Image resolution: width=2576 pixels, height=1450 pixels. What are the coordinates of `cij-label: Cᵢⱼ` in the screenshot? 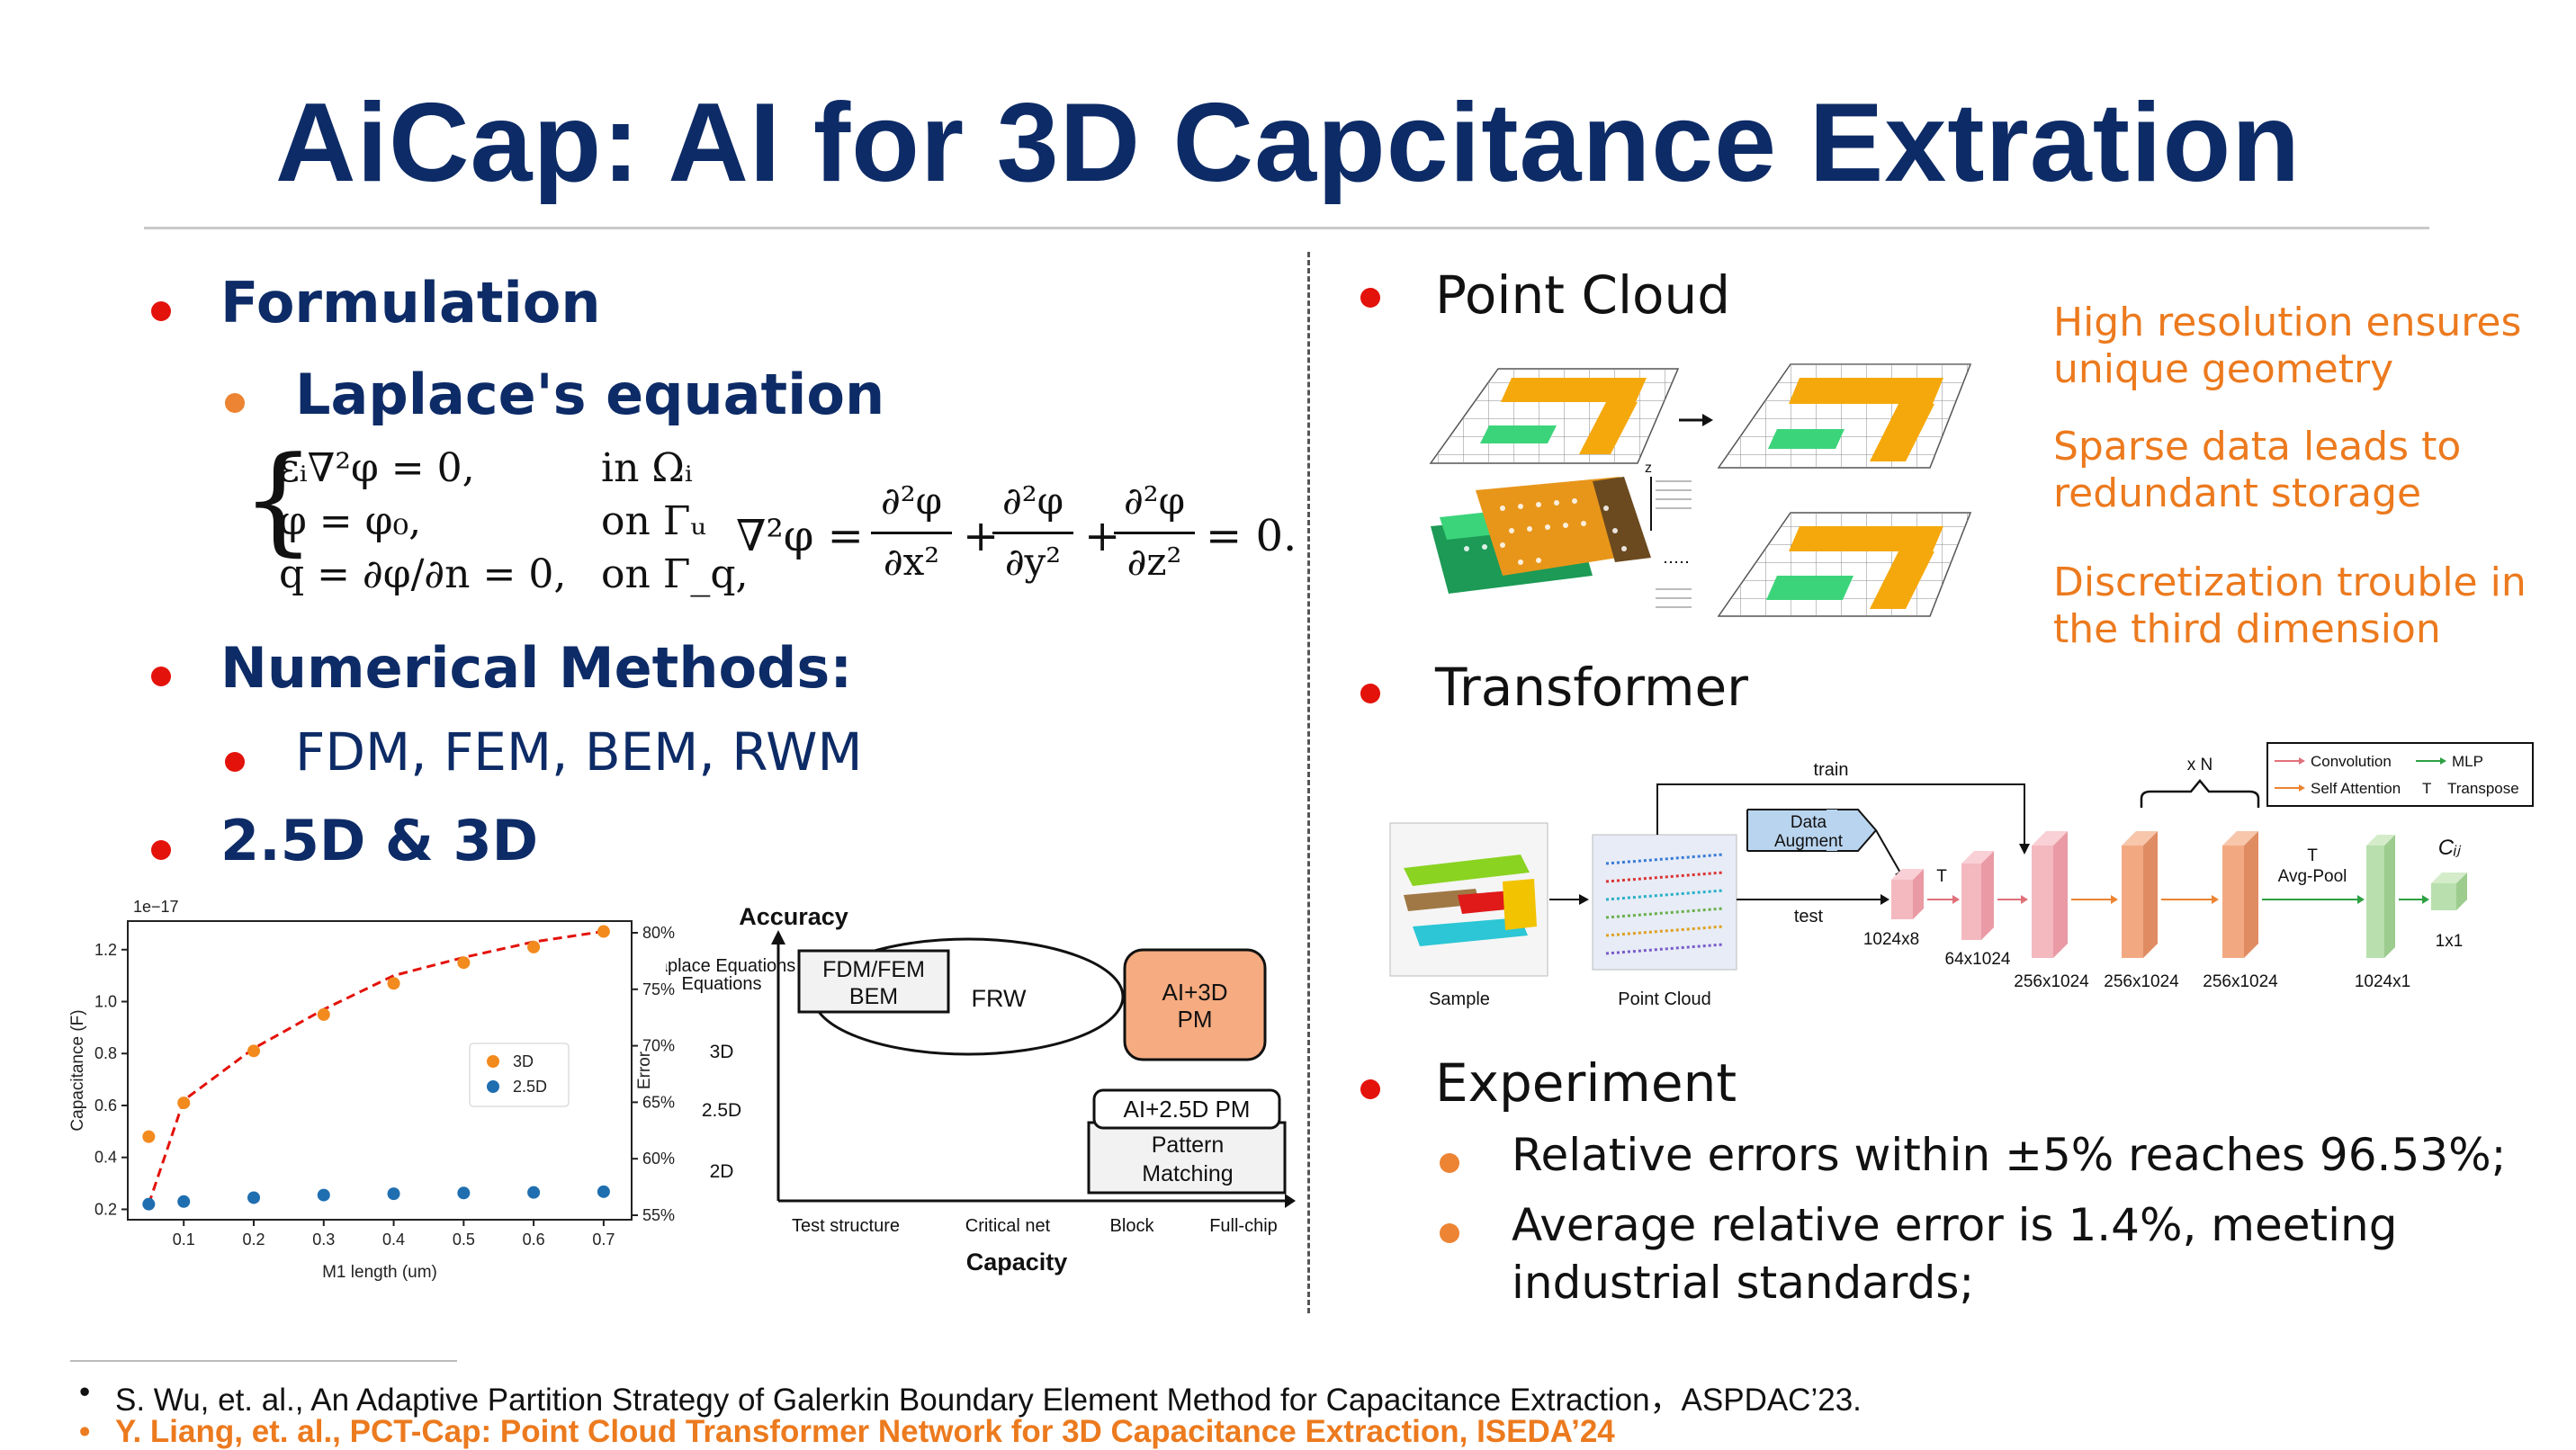 It's located at (2450, 848).